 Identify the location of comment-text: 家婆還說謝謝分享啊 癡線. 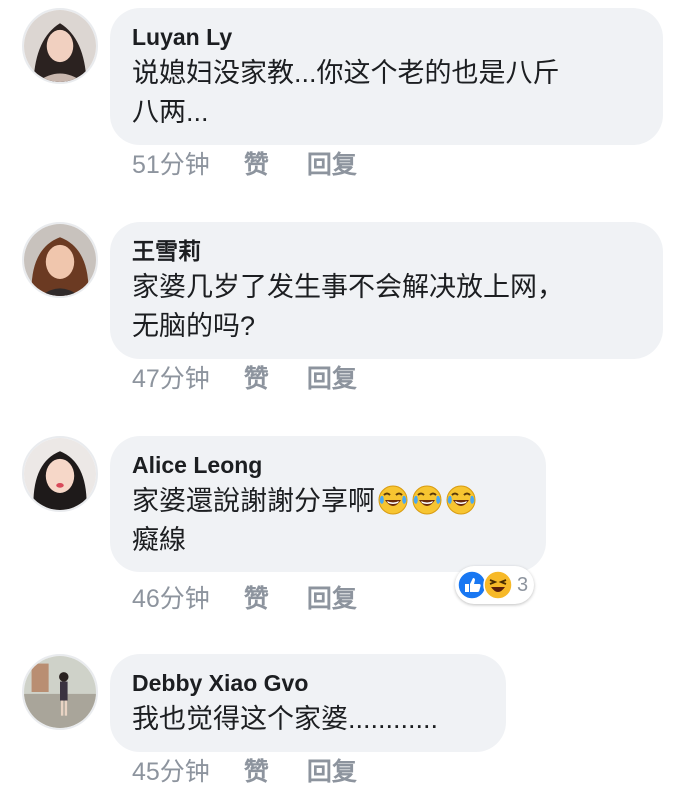
(328, 521).